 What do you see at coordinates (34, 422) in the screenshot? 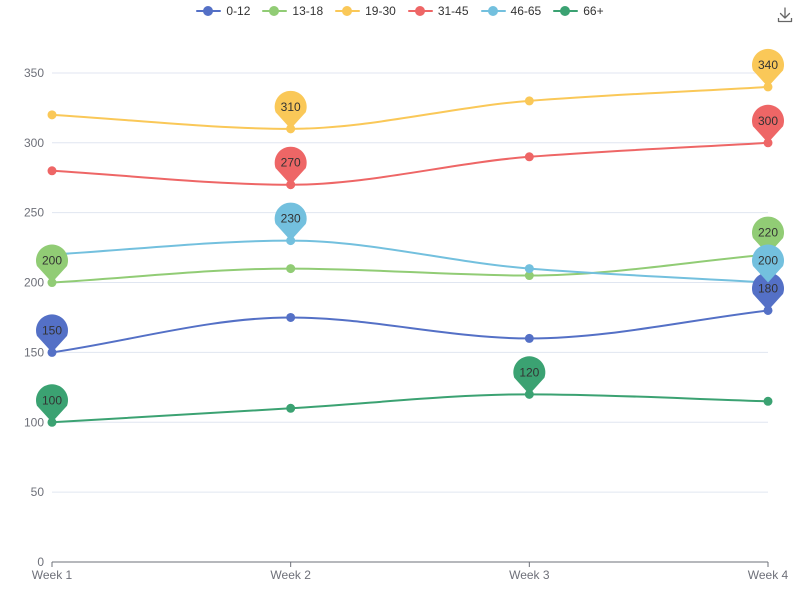
I see `y-tick-label: 100` at bounding box center [34, 422].